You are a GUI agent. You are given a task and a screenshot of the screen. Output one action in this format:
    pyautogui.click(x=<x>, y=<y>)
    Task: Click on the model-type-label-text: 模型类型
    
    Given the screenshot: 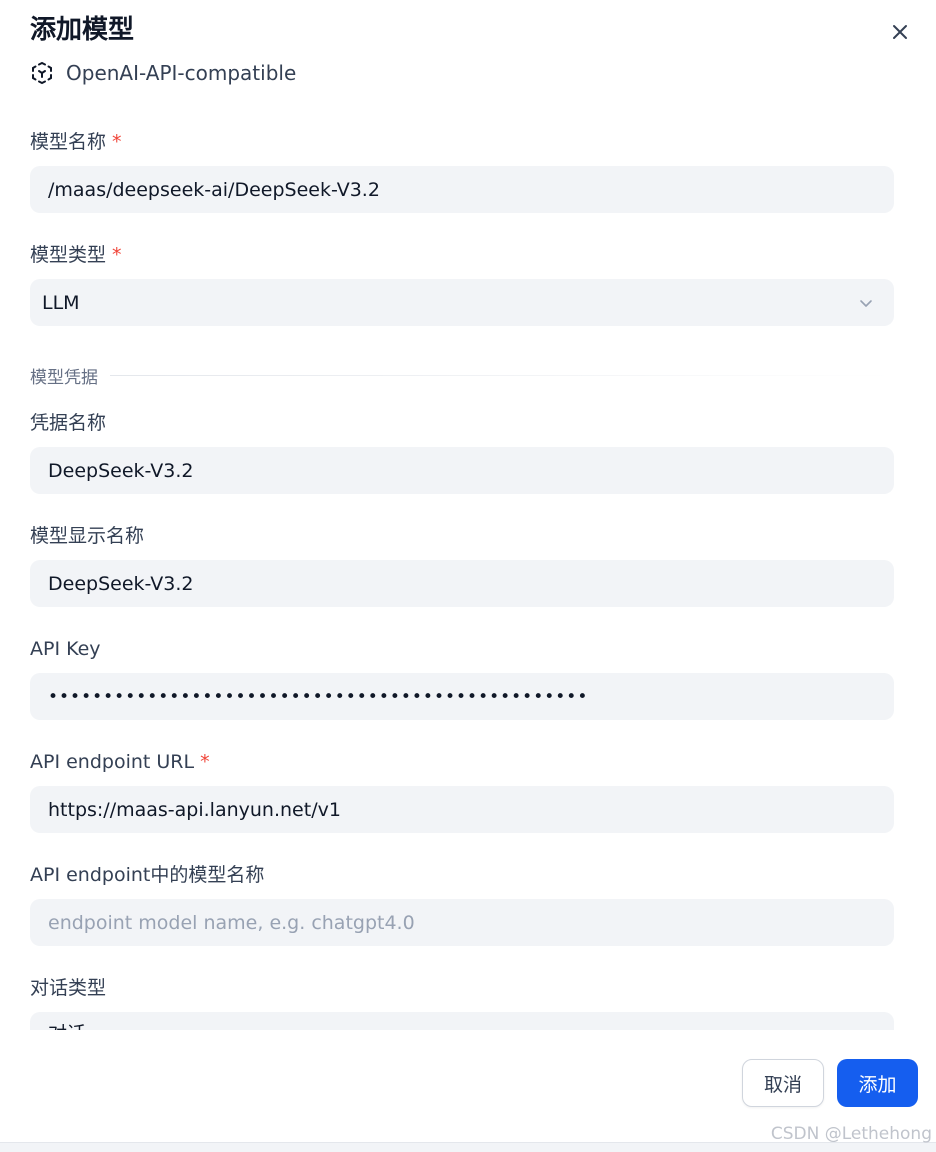 What is the action you would take?
    pyautogui.click(x=68, y=255)
    